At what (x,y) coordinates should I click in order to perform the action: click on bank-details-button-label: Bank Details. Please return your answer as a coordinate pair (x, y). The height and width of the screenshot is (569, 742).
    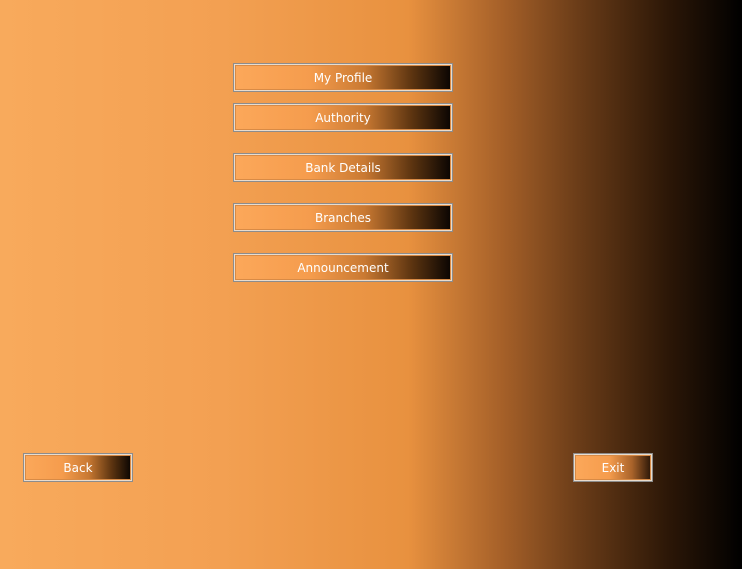
    Looking at the image, I should click on (343, 167).